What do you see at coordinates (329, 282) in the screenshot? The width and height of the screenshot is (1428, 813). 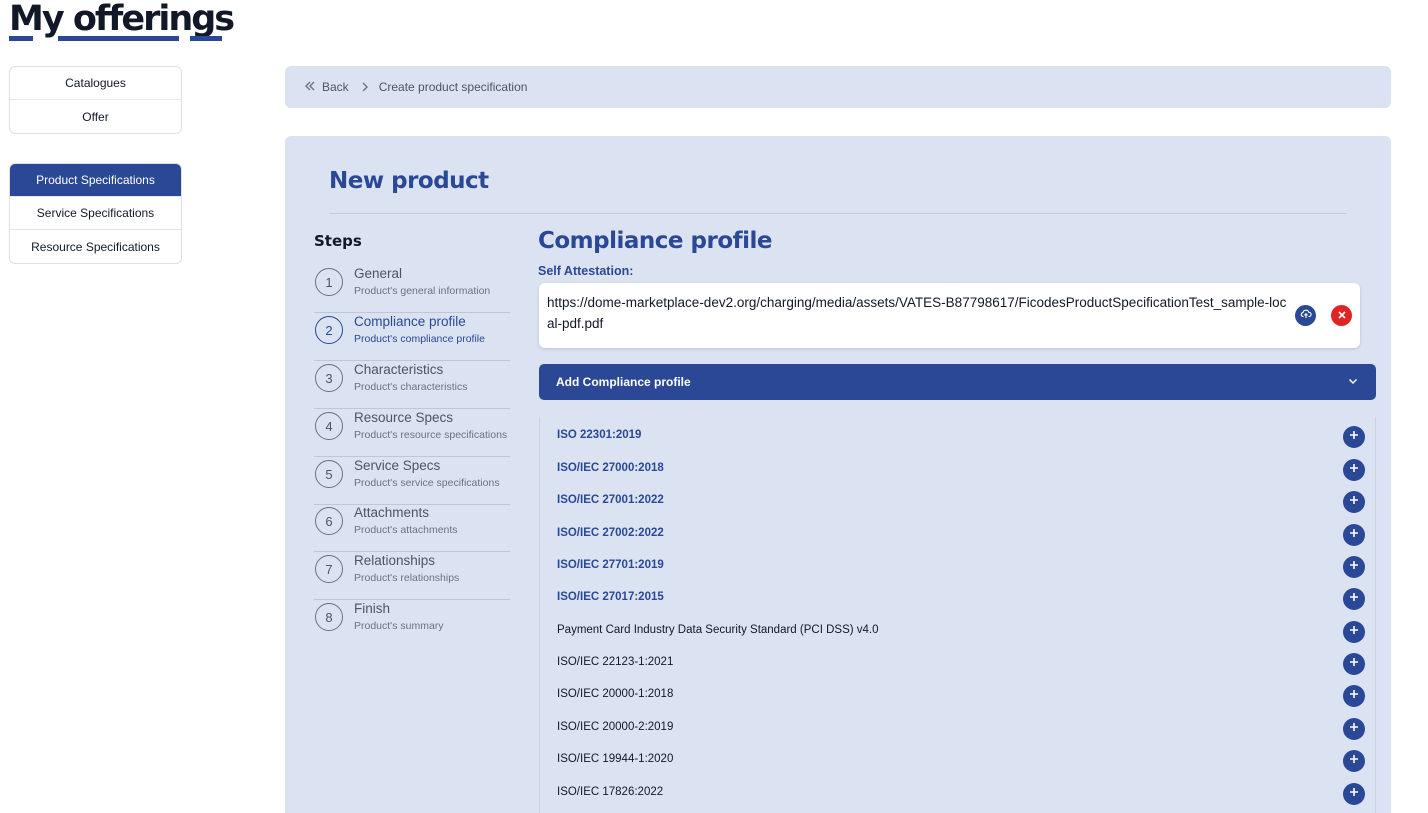 I see `step-number: 1` at bounding box center [329, 282].